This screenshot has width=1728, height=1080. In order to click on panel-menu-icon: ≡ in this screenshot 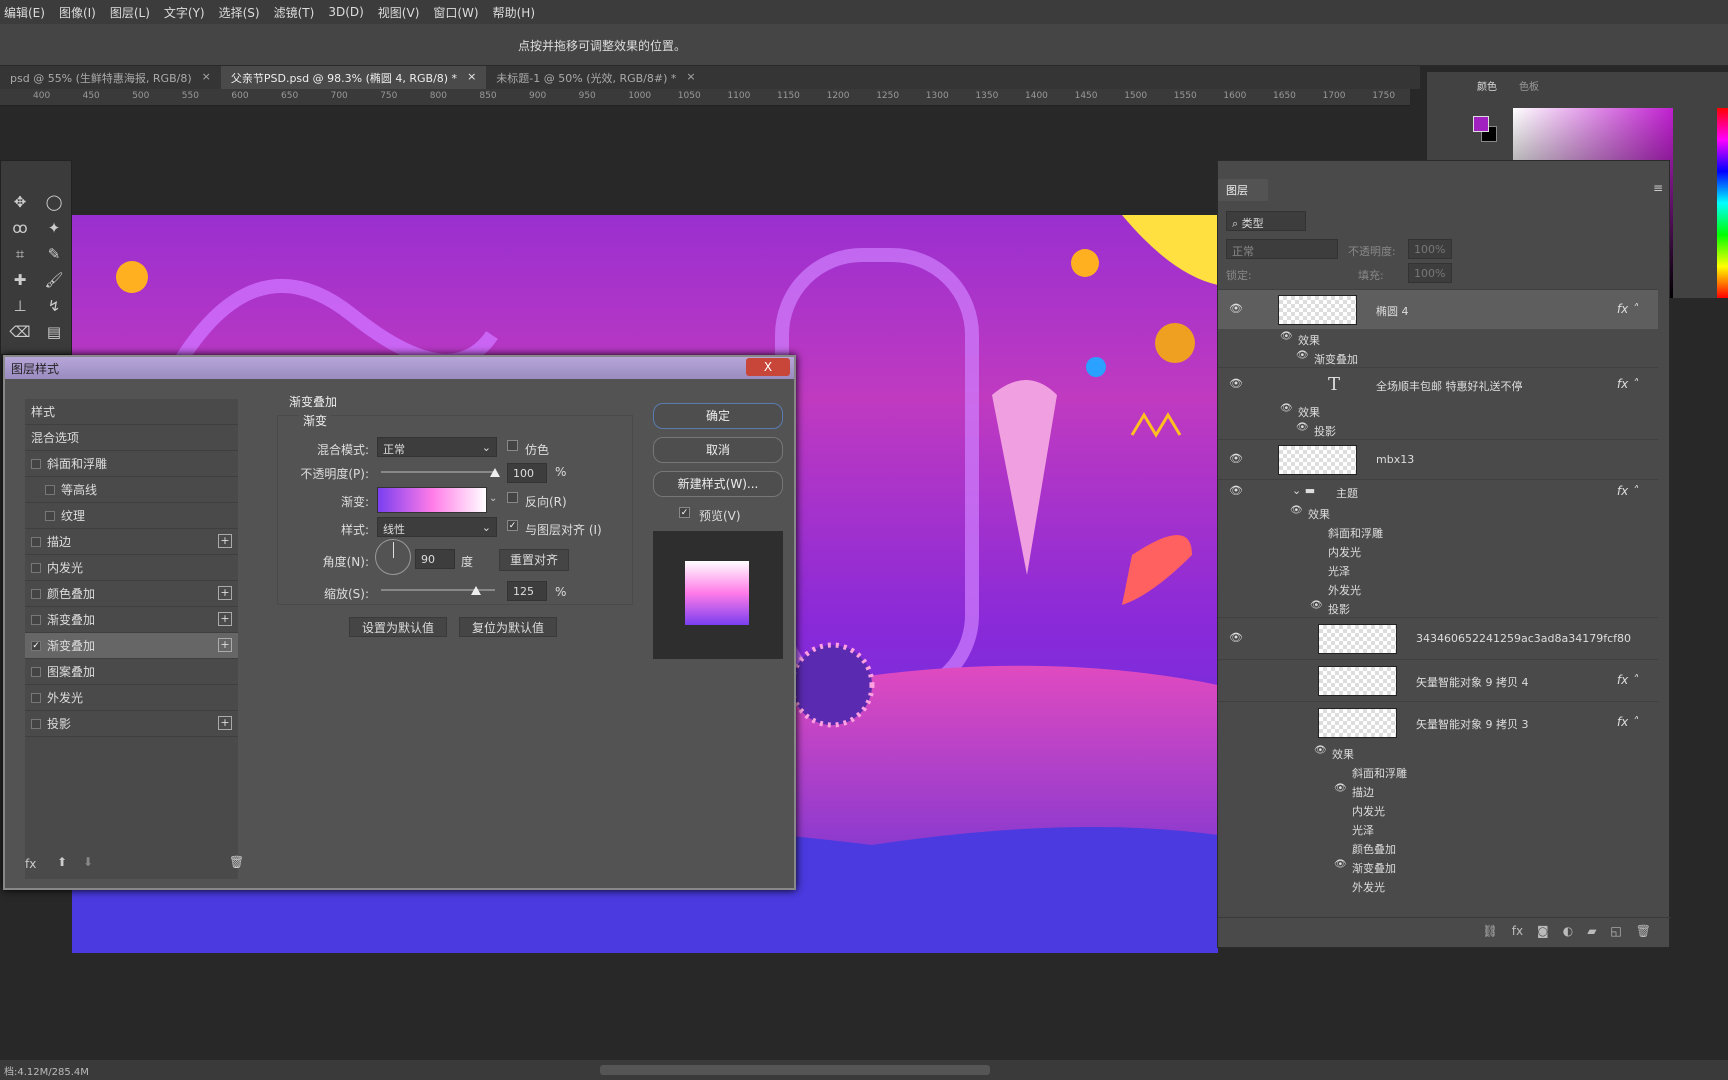, I will do `click(1658, 188)`.